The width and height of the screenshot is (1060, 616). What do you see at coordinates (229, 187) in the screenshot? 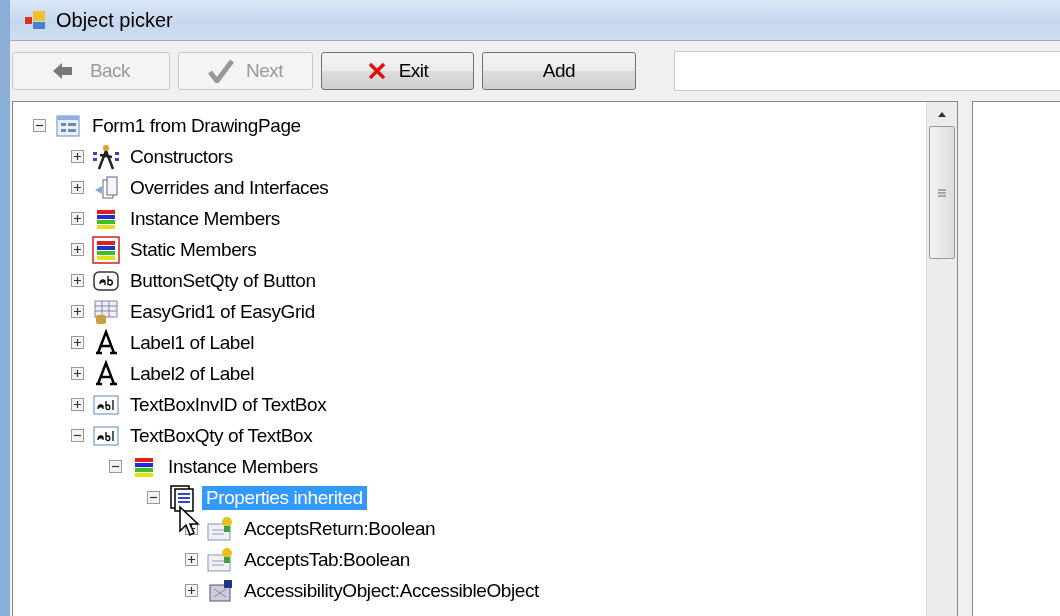
I see `tree-item: Overrides and Interfaces` at bounding box center [229, 187].